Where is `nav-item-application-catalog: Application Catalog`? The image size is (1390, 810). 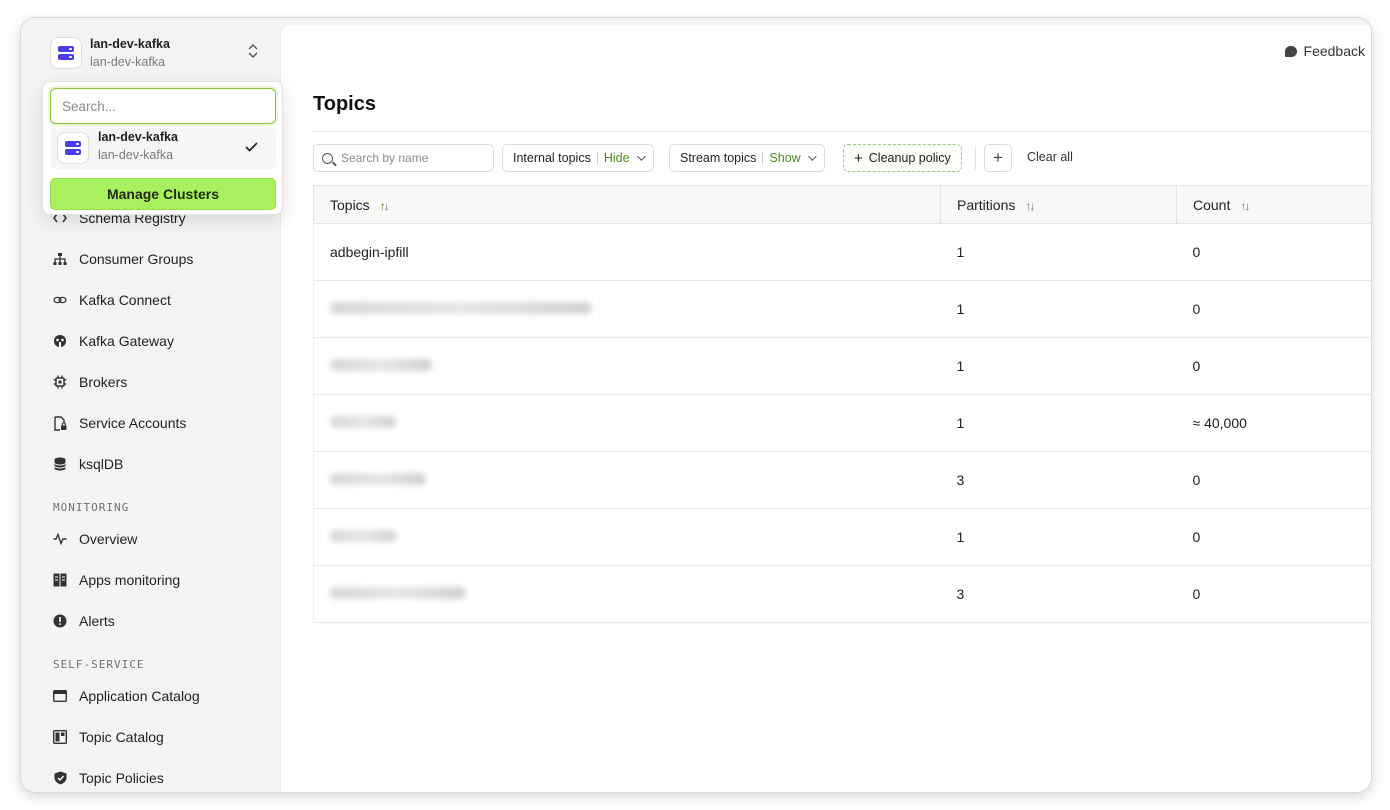 nav-item-application-catalog: Application Catalog is located at coordinates (126, 696).